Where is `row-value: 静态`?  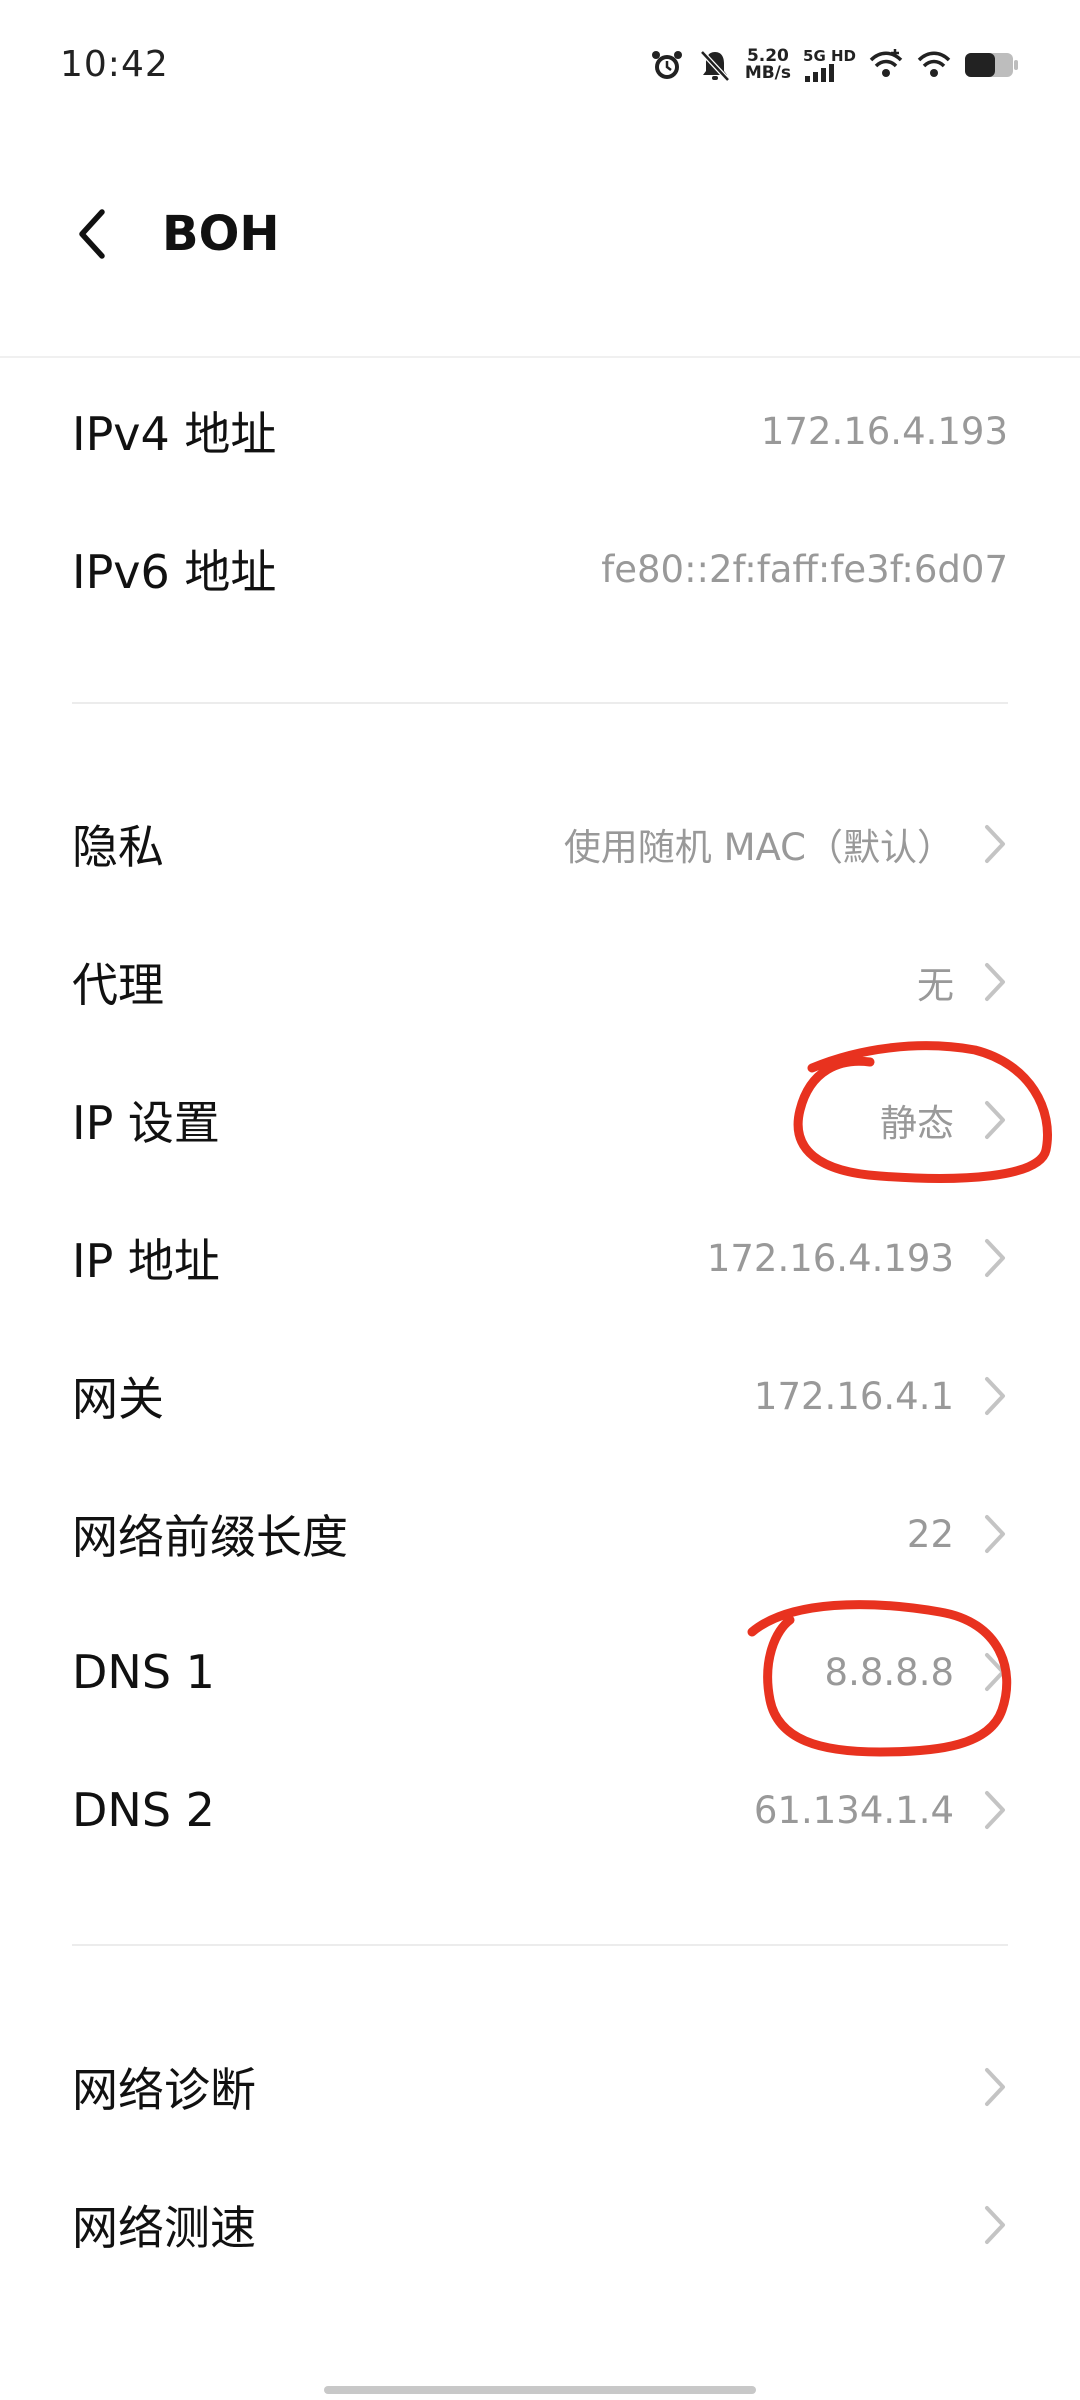
row-value: 静态 is located at coordinates (917, 1123).